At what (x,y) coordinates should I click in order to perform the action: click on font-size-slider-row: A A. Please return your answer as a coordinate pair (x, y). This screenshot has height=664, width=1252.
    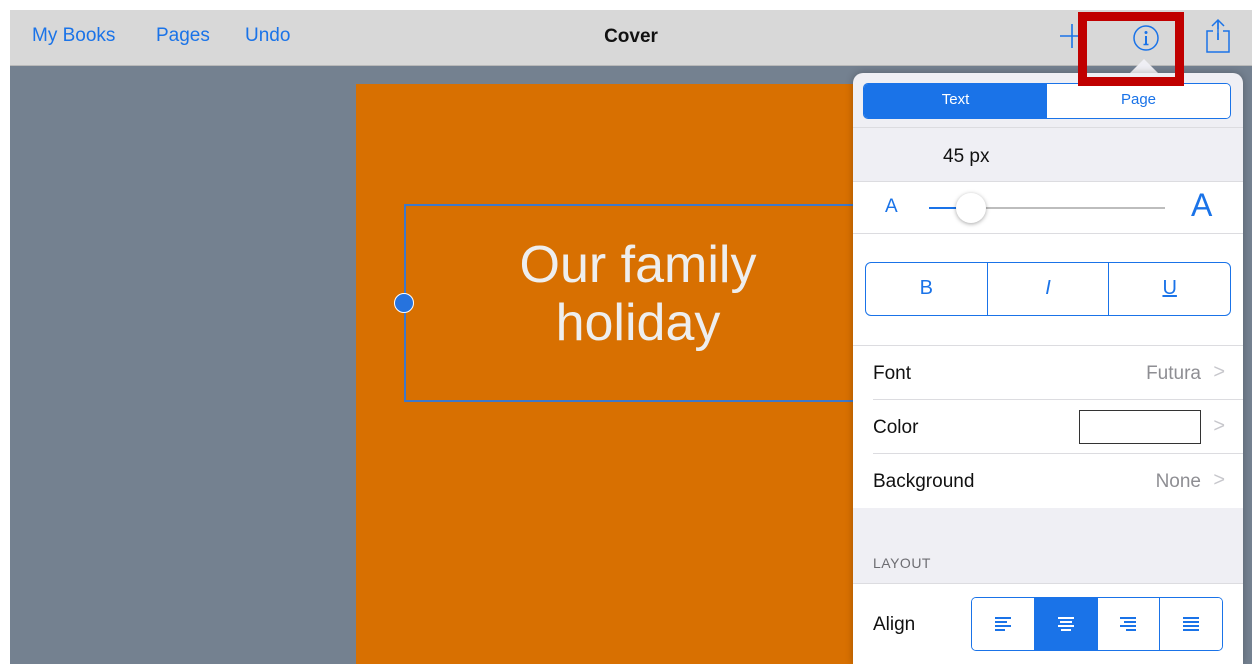
    Looking at the image, I should click on (1048, 207).